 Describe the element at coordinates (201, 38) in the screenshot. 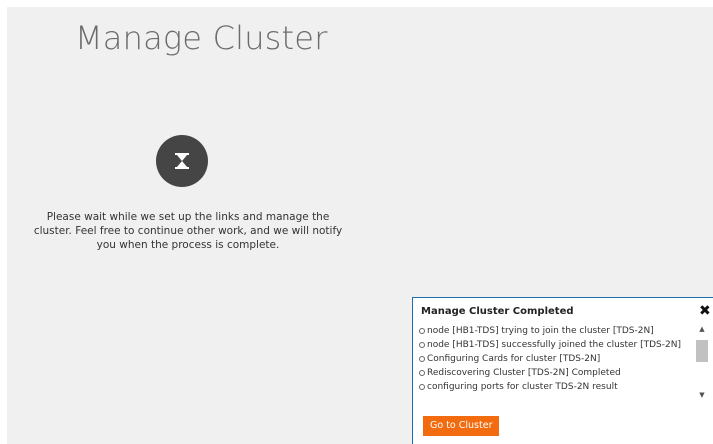

I see `page-title: Manage Cluster` at that location.